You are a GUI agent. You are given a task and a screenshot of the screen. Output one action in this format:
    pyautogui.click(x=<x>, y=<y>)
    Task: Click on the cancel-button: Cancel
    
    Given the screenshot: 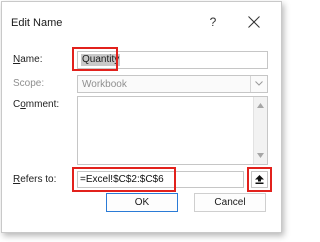 What is the action you would take?
    pyautogui.click(x=230, y=202)
    